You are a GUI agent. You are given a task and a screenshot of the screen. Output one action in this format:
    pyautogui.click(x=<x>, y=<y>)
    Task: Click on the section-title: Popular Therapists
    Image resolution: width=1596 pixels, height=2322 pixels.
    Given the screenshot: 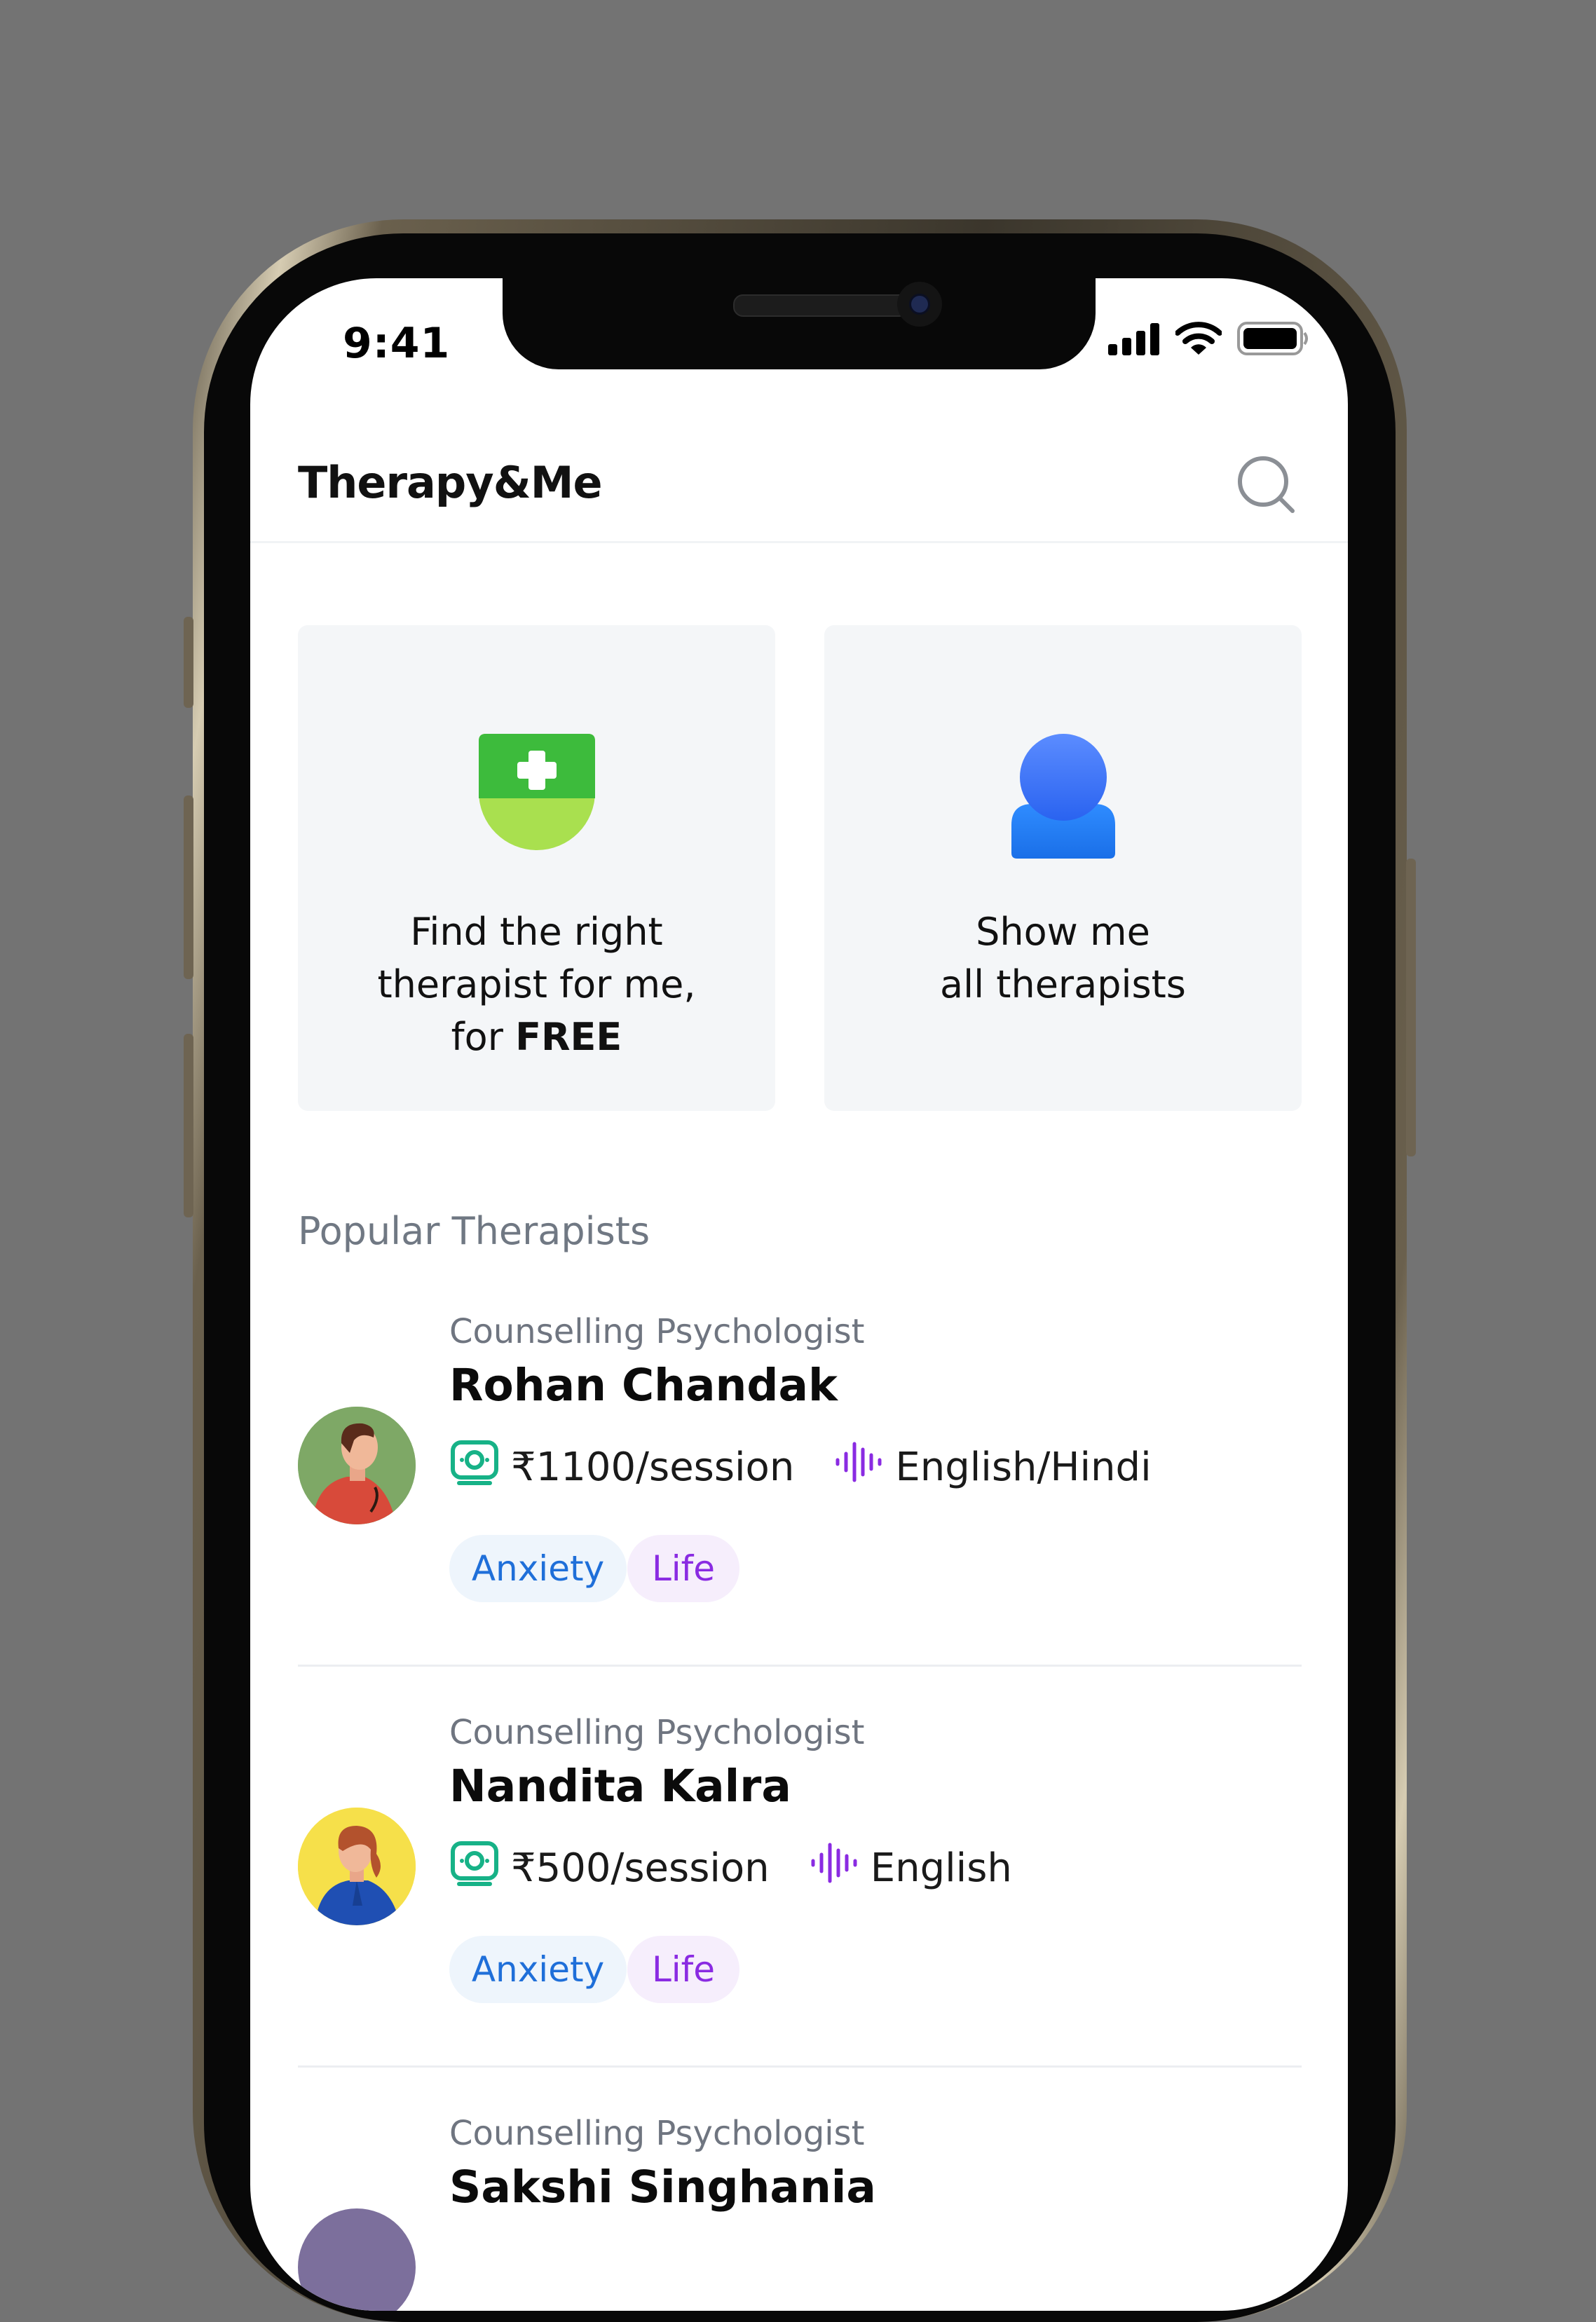 What is the action you would take?
    pyautogui.click(x=474, y=1231)
    